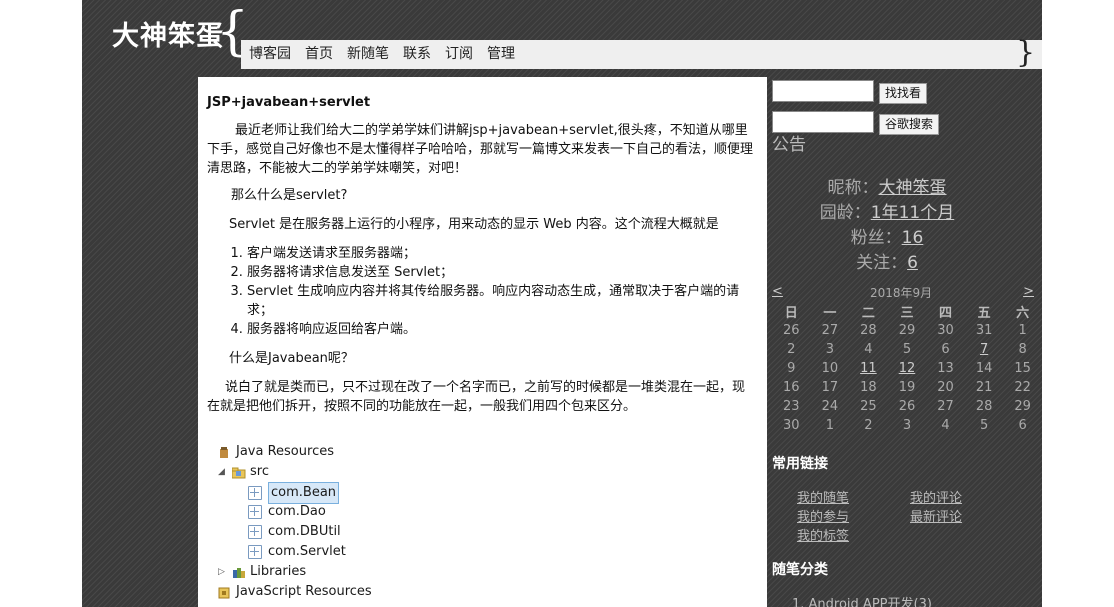  What do you see at coordinates (276, 452) in the screenshot?
I see `tree-row: Java Resources` at bounding box center [276, 452].